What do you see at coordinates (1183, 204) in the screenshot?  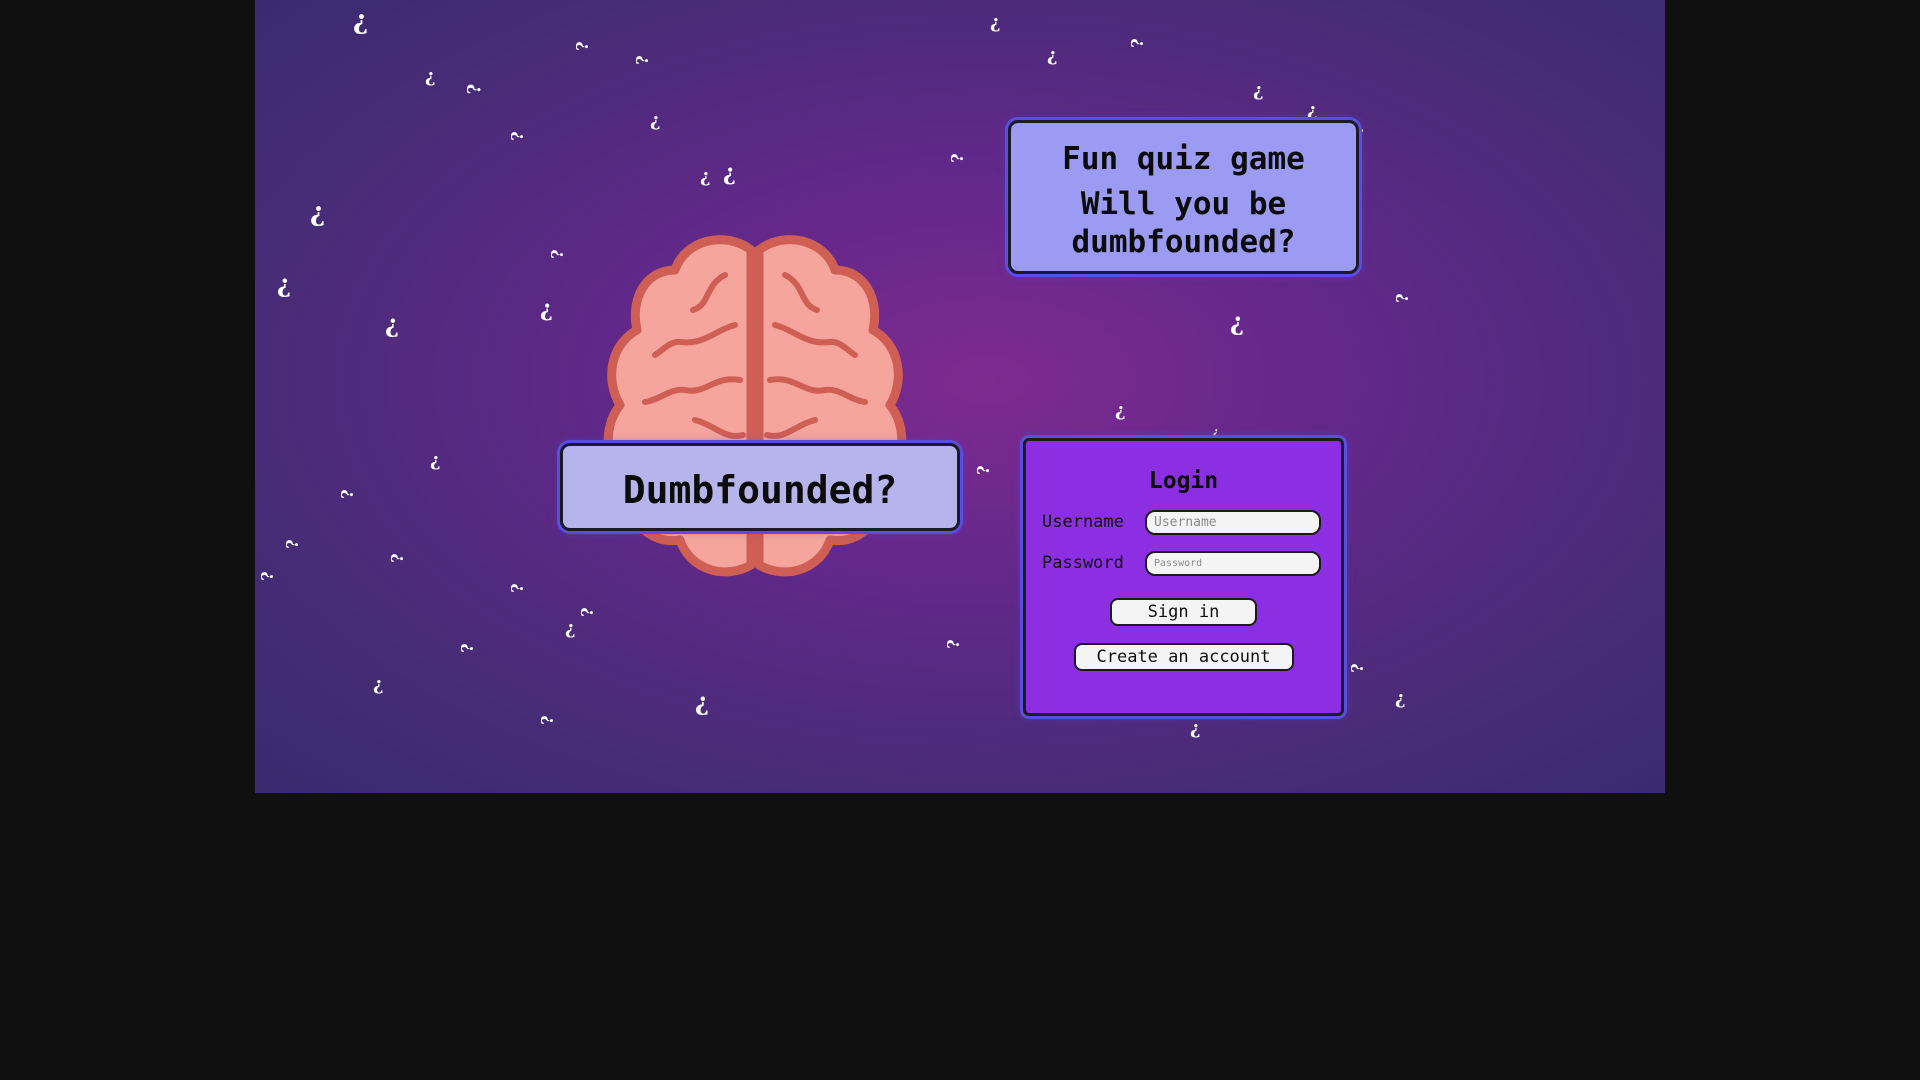 I see `tagline-line-2: Will you be` at bounding box center [1183, 204].